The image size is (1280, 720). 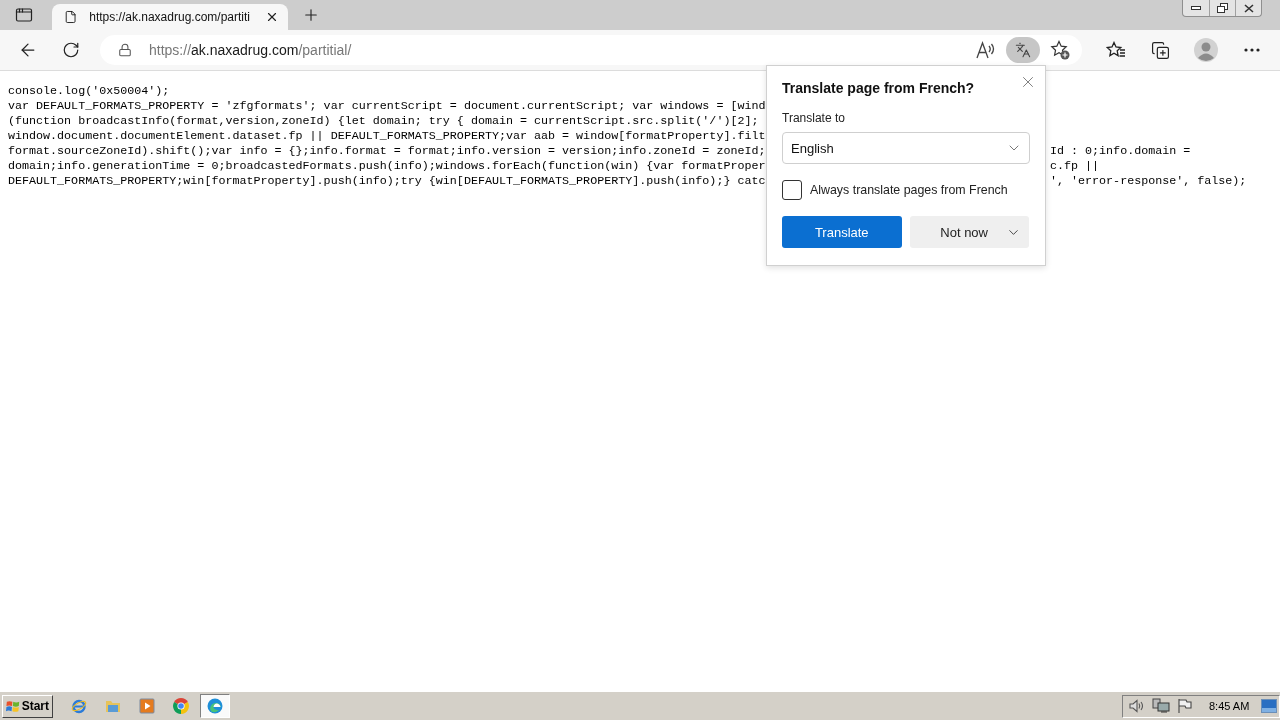 What do you see at coordinates (1075, 166) in the screenshot?
I see `code-line: c.fp ||` at bounding box center [1075, 166].